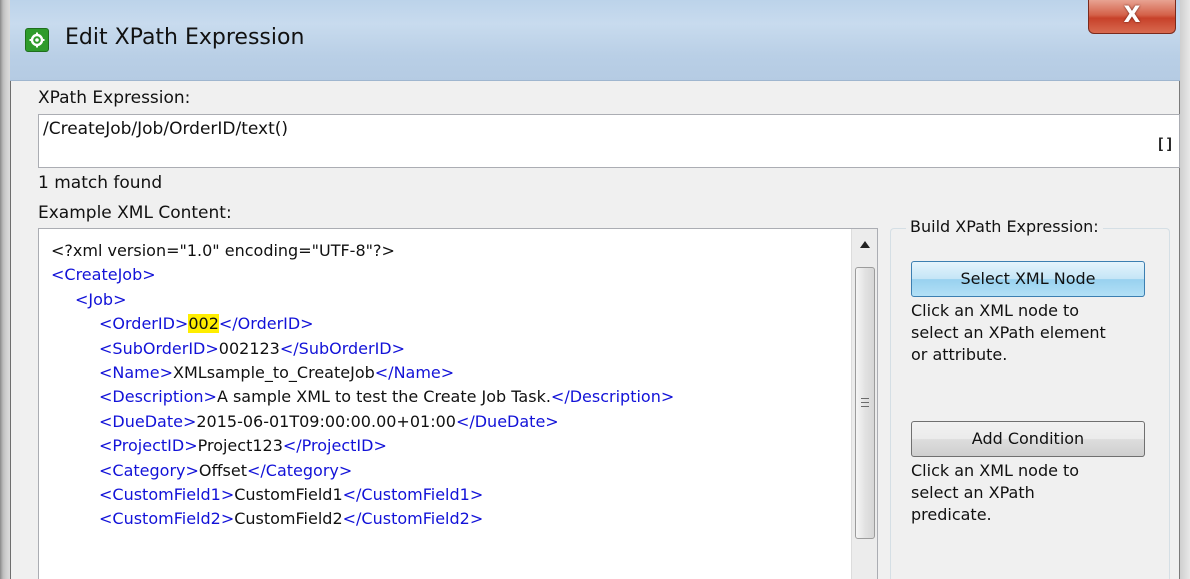  I want to click on xml-line: <ProjectID>Project123</ProjectID>, so click(243, 445).